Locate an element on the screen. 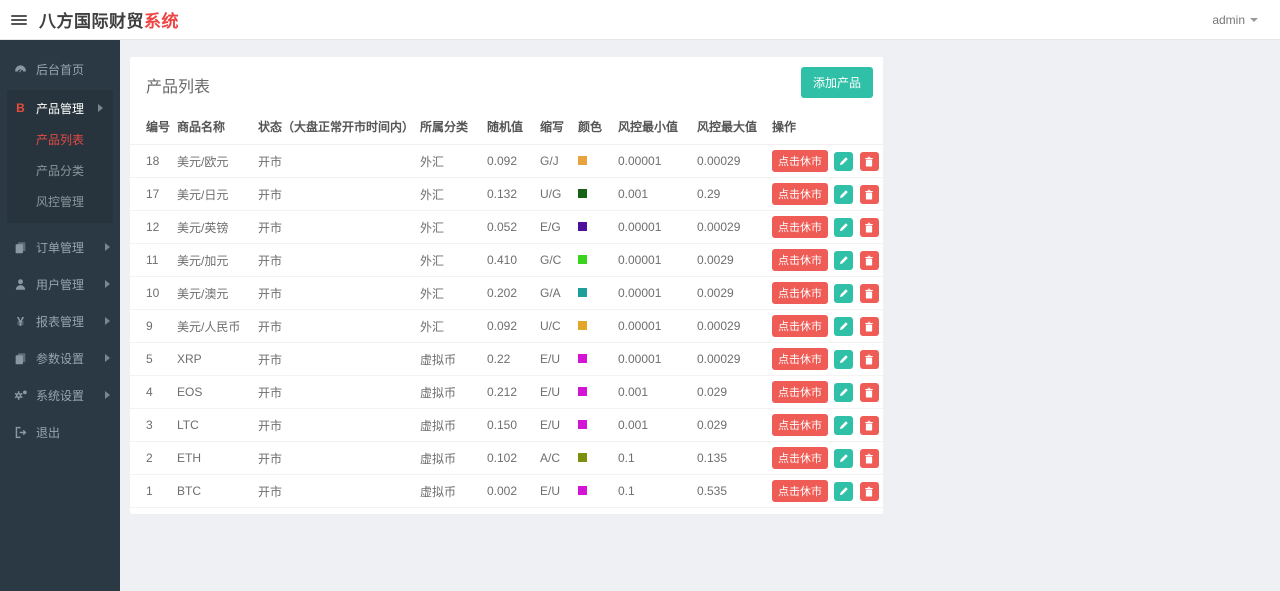 This screenshot has width=1280, height=591. cell-id: 12 is located at coordinates (153, 227).